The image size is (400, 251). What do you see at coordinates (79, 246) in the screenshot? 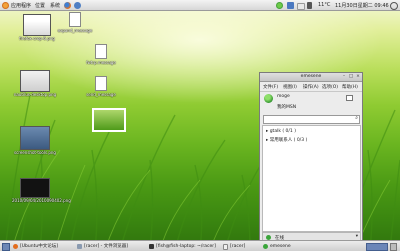
I see `folder-icon` at bounding box center [79, 246].